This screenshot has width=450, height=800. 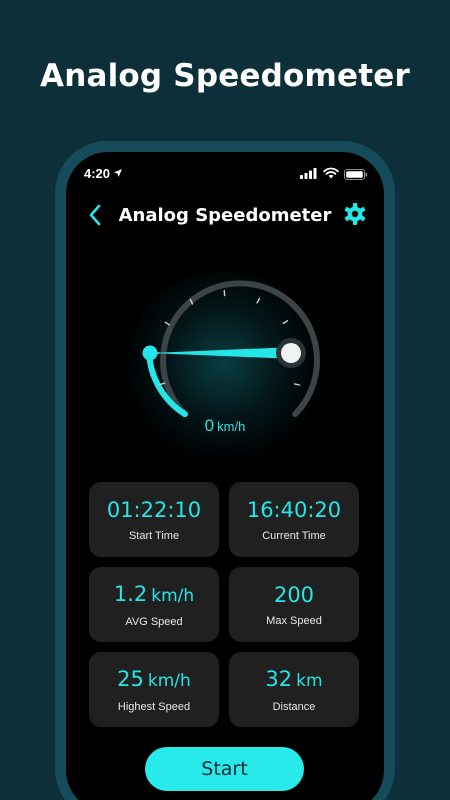 I want to click on stat-card-current-time: 16:40:20 Current Time, so click(x=294, y=519).